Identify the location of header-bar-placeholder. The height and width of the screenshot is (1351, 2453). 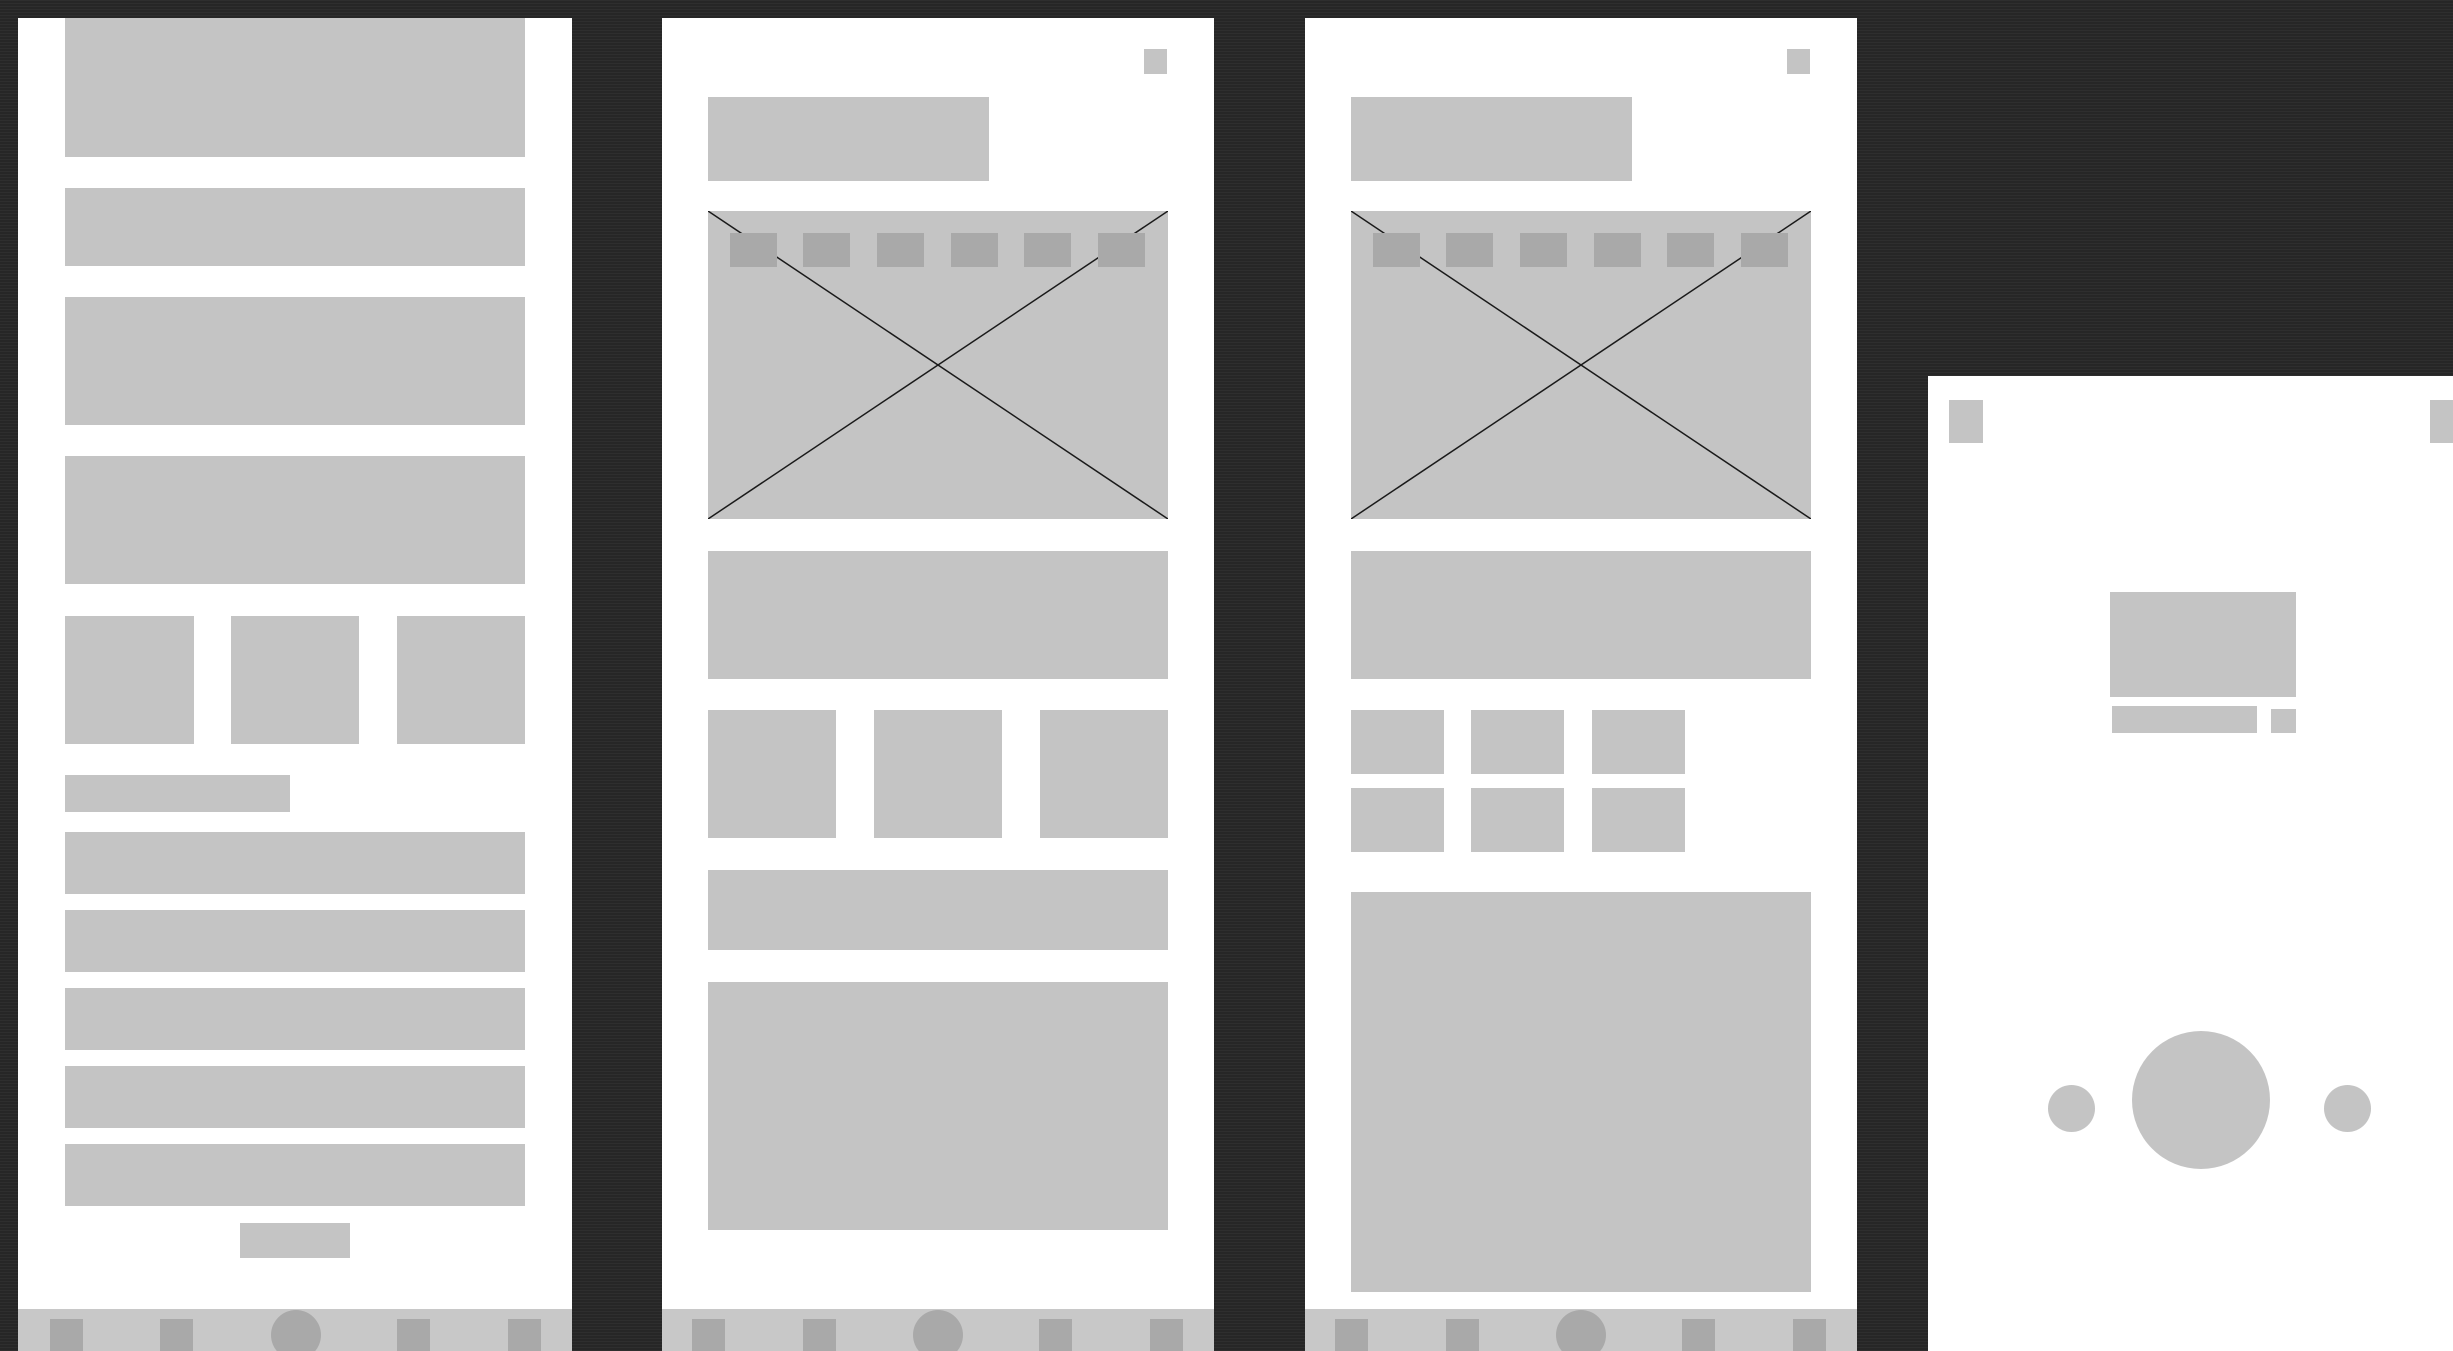
(295, 227).